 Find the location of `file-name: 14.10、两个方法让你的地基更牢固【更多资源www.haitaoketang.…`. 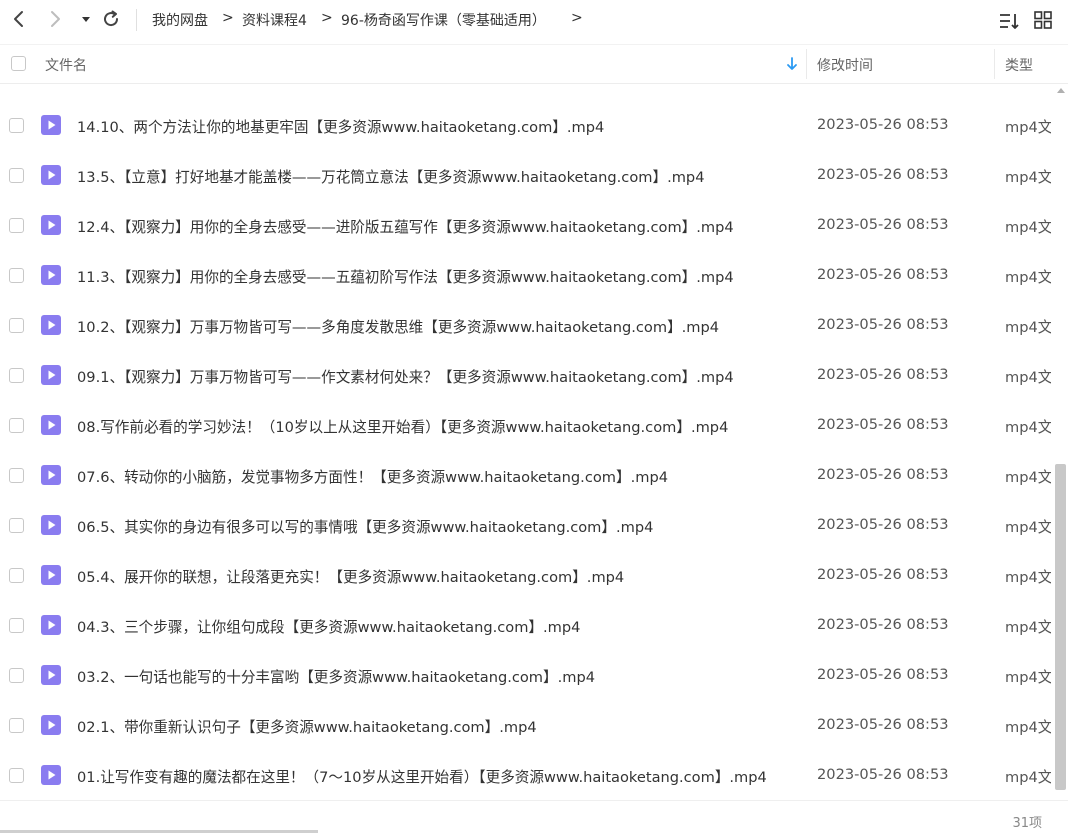

file-name: 14.10、两个方法让你的地基更牢固【更多资源www.haitaoketang.… is located at coordinates (340, 126).